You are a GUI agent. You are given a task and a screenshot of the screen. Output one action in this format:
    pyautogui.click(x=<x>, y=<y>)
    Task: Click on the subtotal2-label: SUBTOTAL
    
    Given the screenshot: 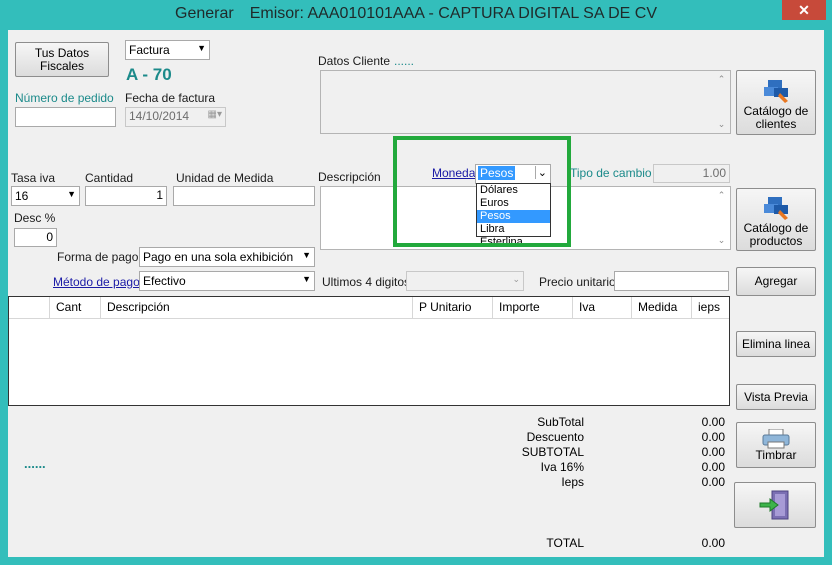 What is the action you would take?
    pyautogui.click(x=552, y=452)
    